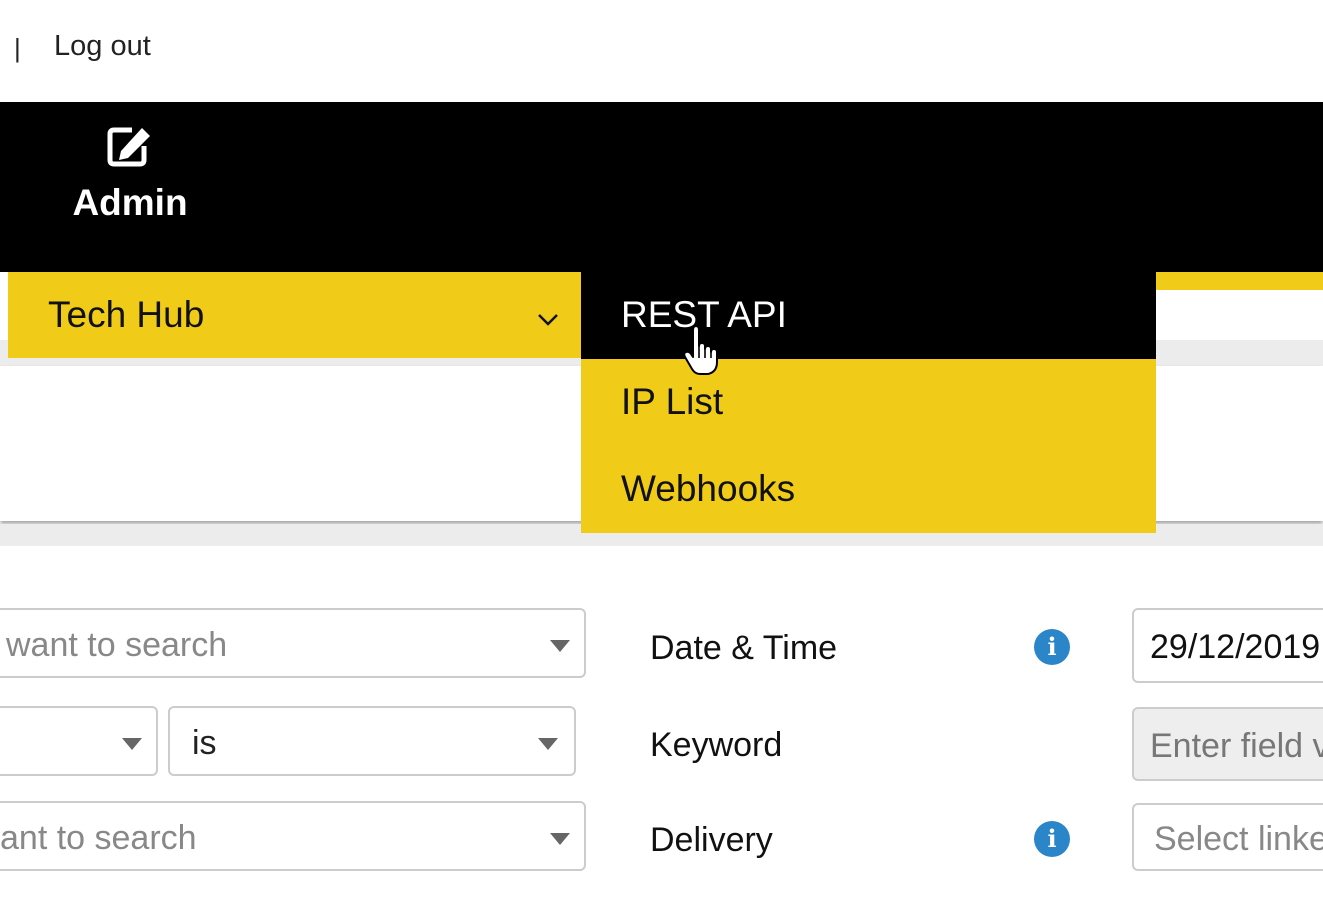  I want to click on keyword-input: Enter field v, so click(1227, 744).